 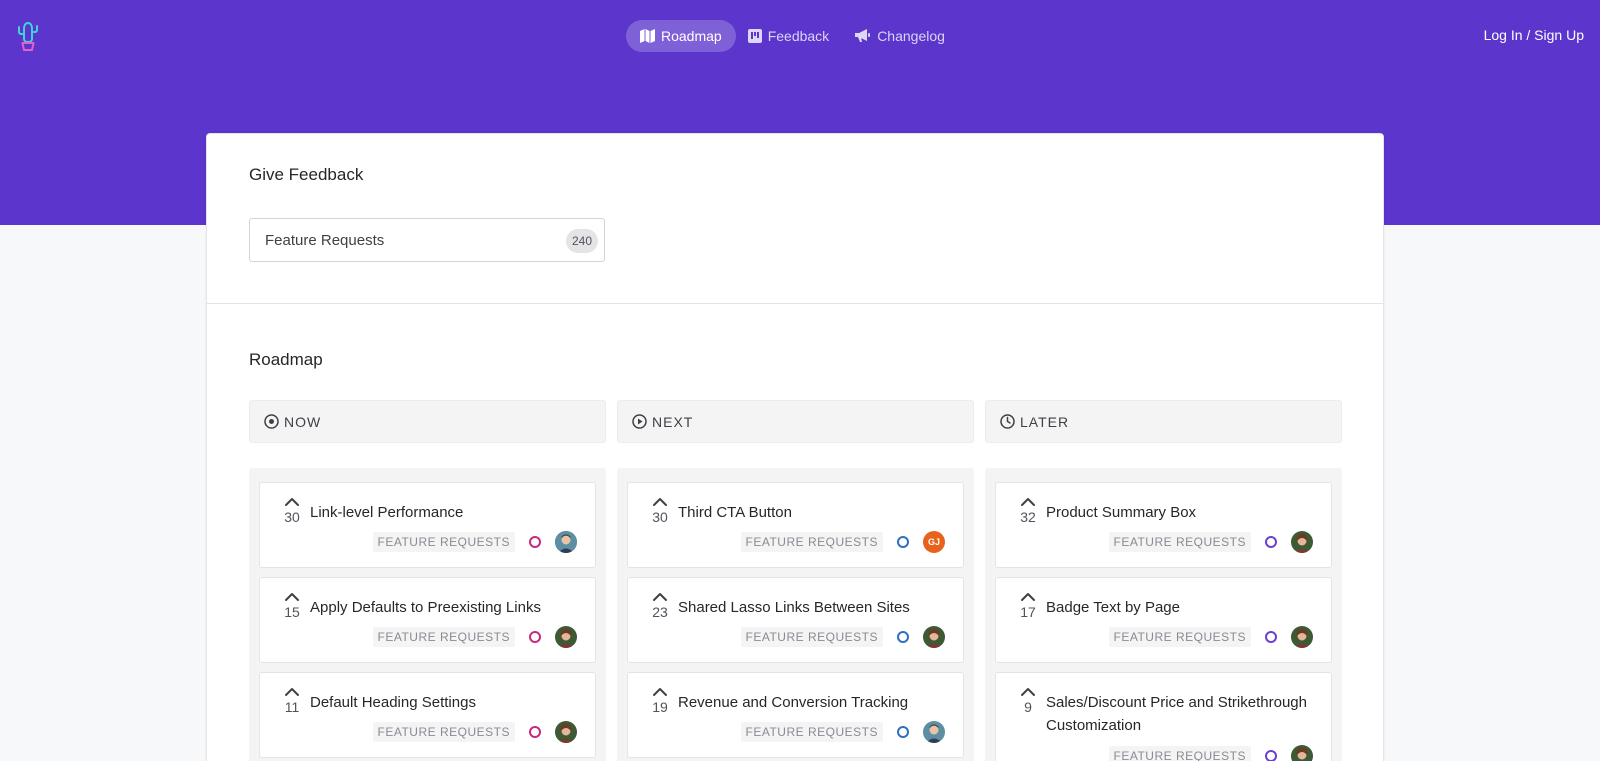 What do you see at coordinates (292, 612) in the screenshot?
I see `vote-count: 15` at bounding box center [292, 612].